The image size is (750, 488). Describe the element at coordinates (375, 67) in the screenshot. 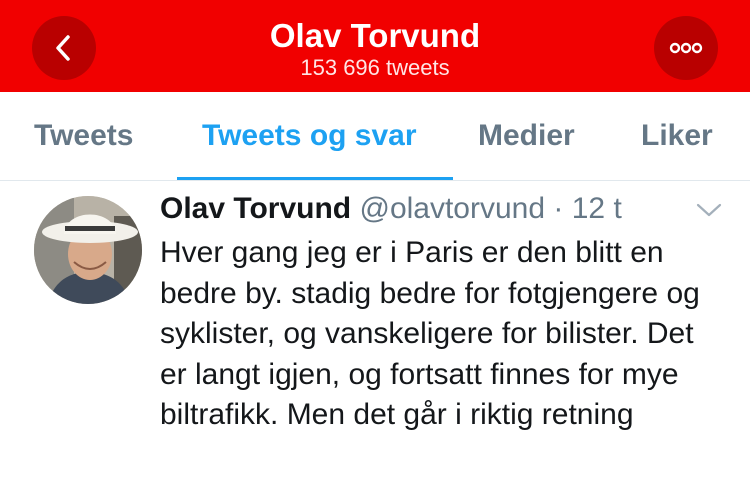

I see `tweet-count: 153 696 tweets` at that location.